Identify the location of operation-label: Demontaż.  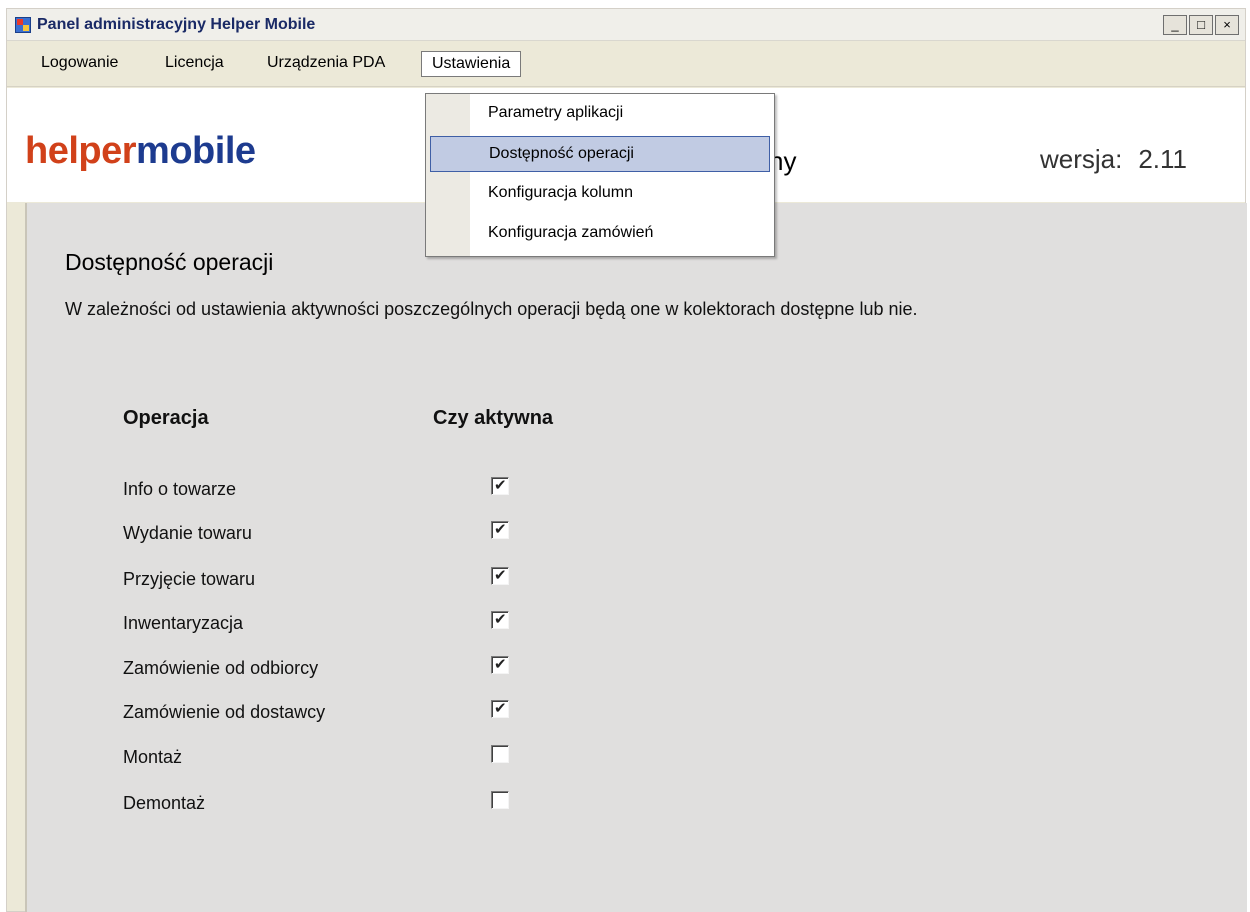
(164, 803).